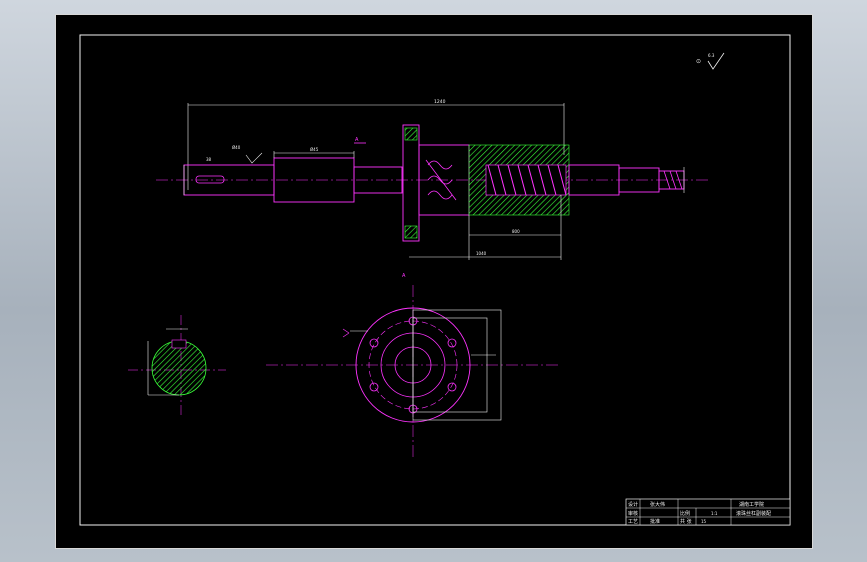 This screenshot has height=562, width=867. What do you see at coordinates (209, 159) in the screenshot?
I see `svg-text: 38` at bounding box center [209, 159].